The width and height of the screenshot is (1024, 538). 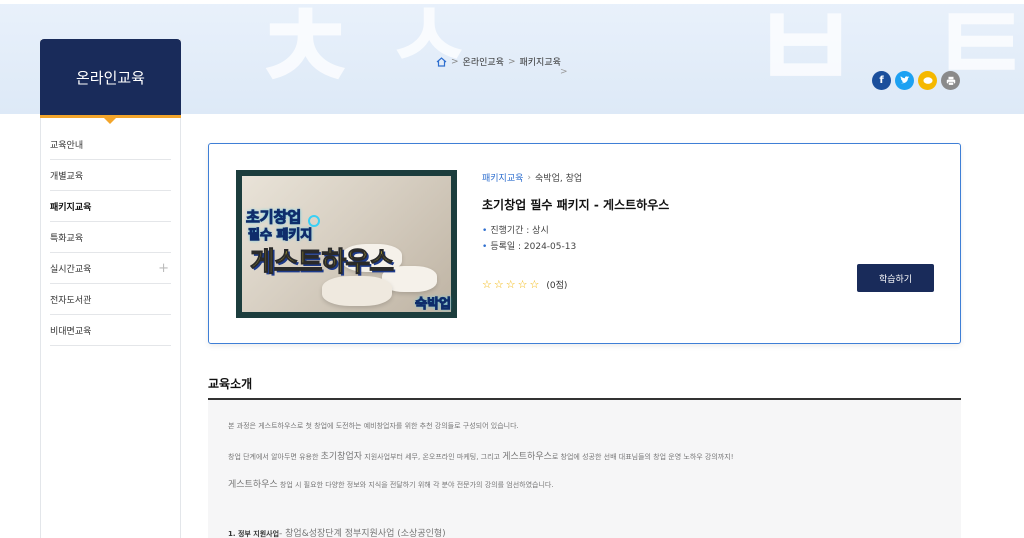 I want to click on sidebar-item-label: 교육안내, so click(x=67, y=145).